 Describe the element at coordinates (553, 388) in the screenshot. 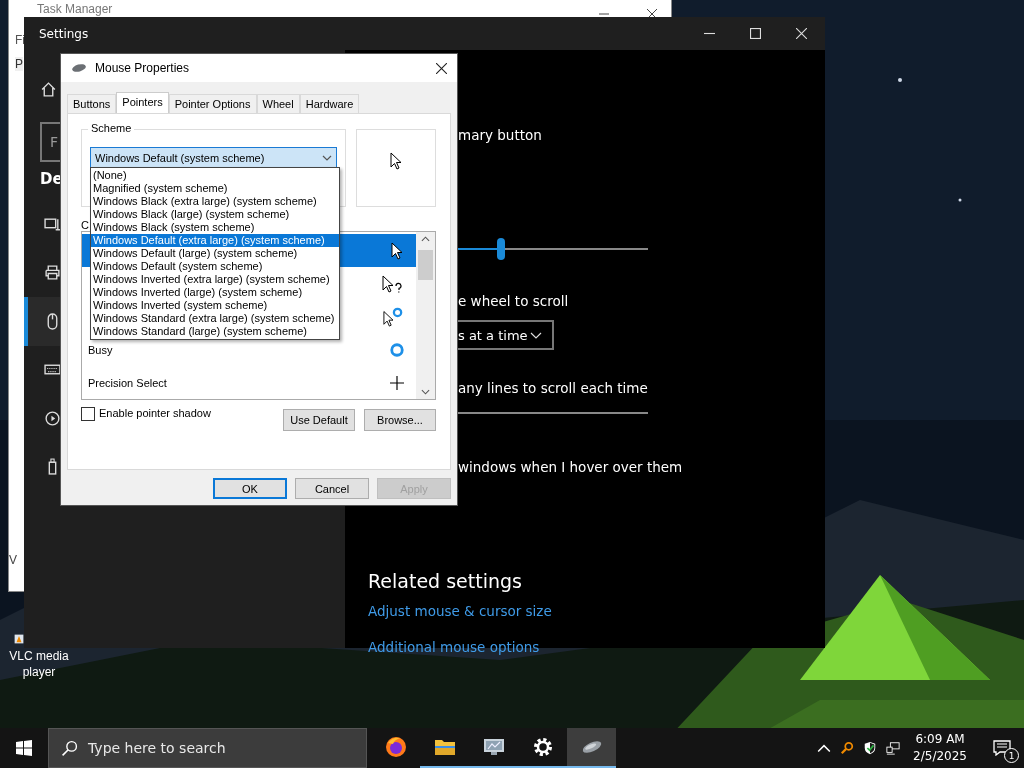

I see `setting-label: any lines to scroll each time` at that location.